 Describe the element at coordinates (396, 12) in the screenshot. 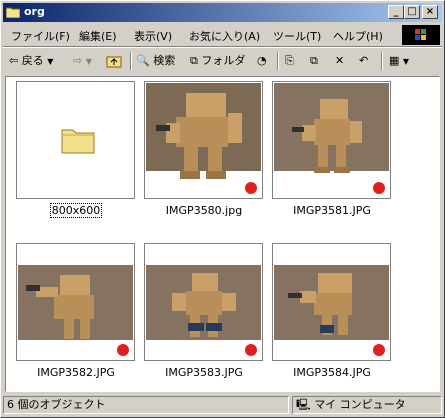

I see `minimize-button: _` at that location.